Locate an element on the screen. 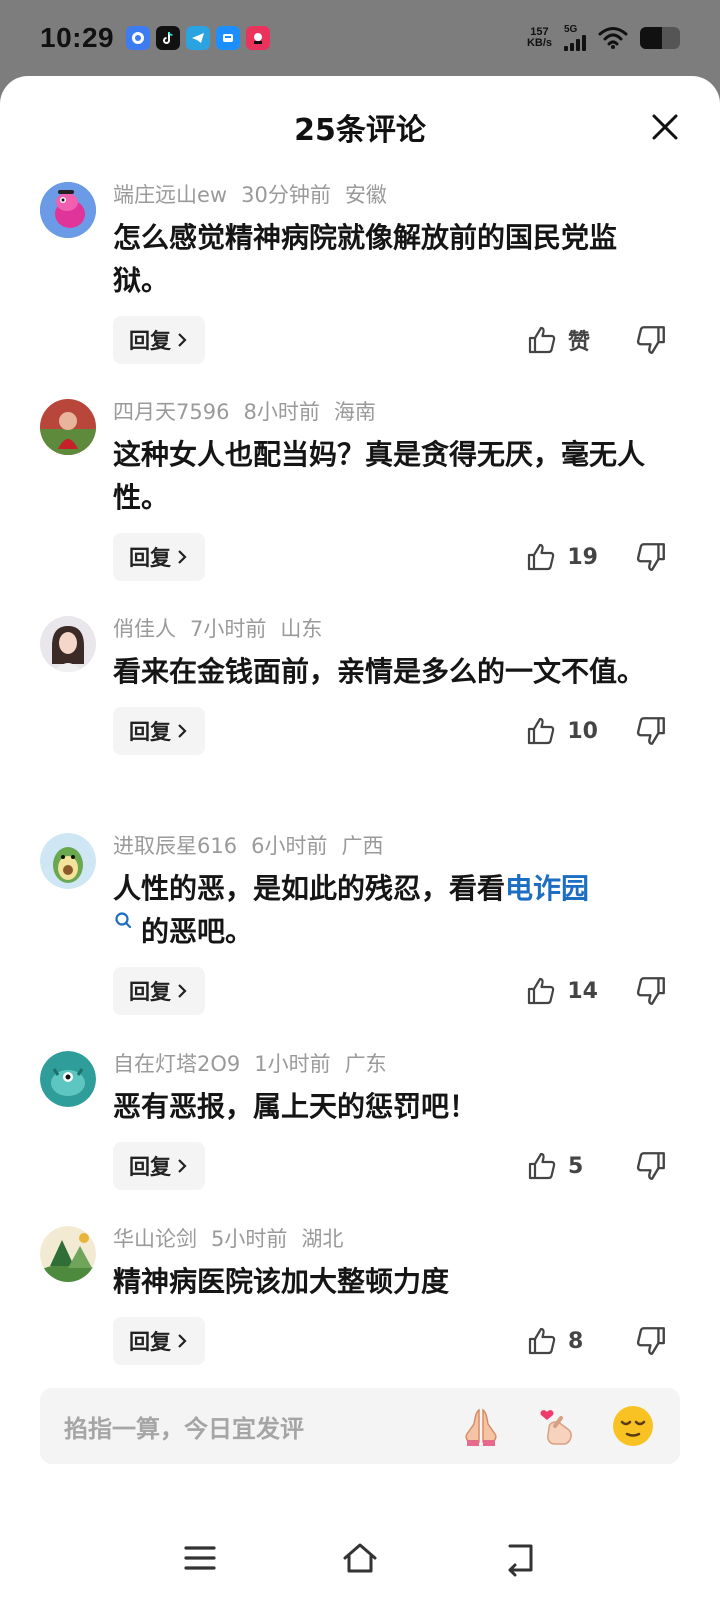  search-link: 电诈园 is located at coordinates (547, 888).